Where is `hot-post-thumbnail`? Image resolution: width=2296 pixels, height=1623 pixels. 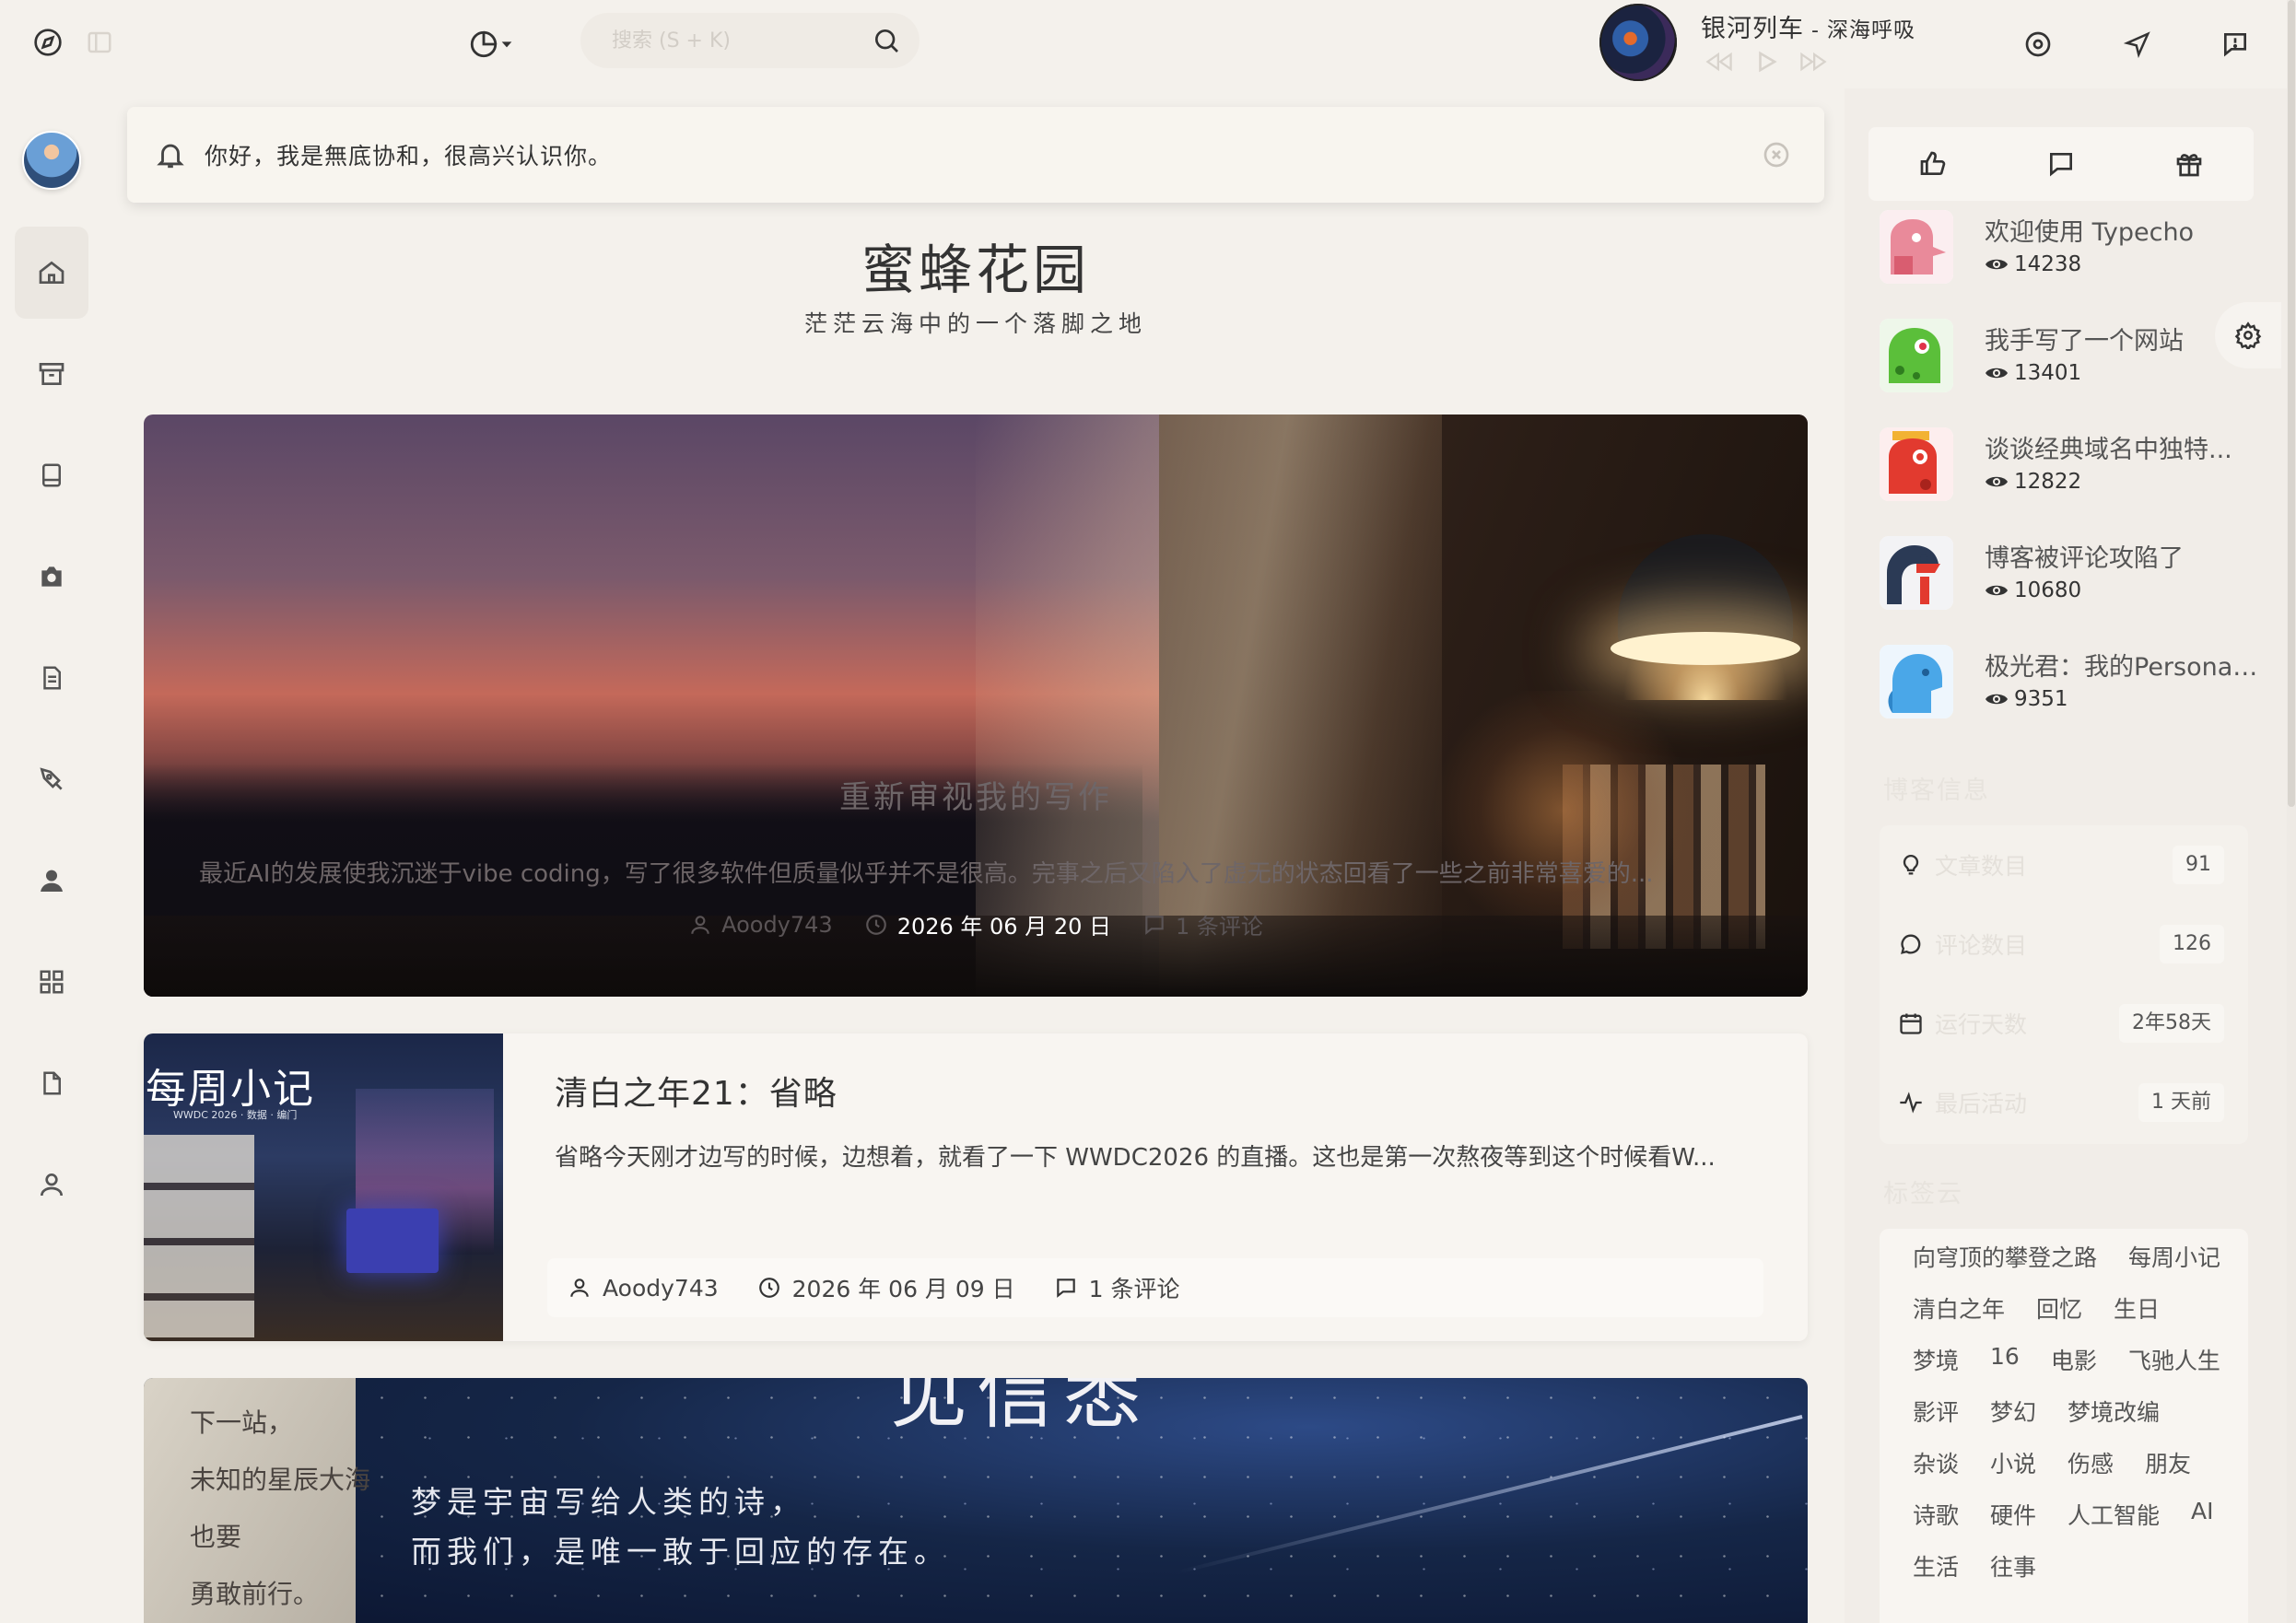 hot-post-thumbnail is located at coordinates (1917, 355).